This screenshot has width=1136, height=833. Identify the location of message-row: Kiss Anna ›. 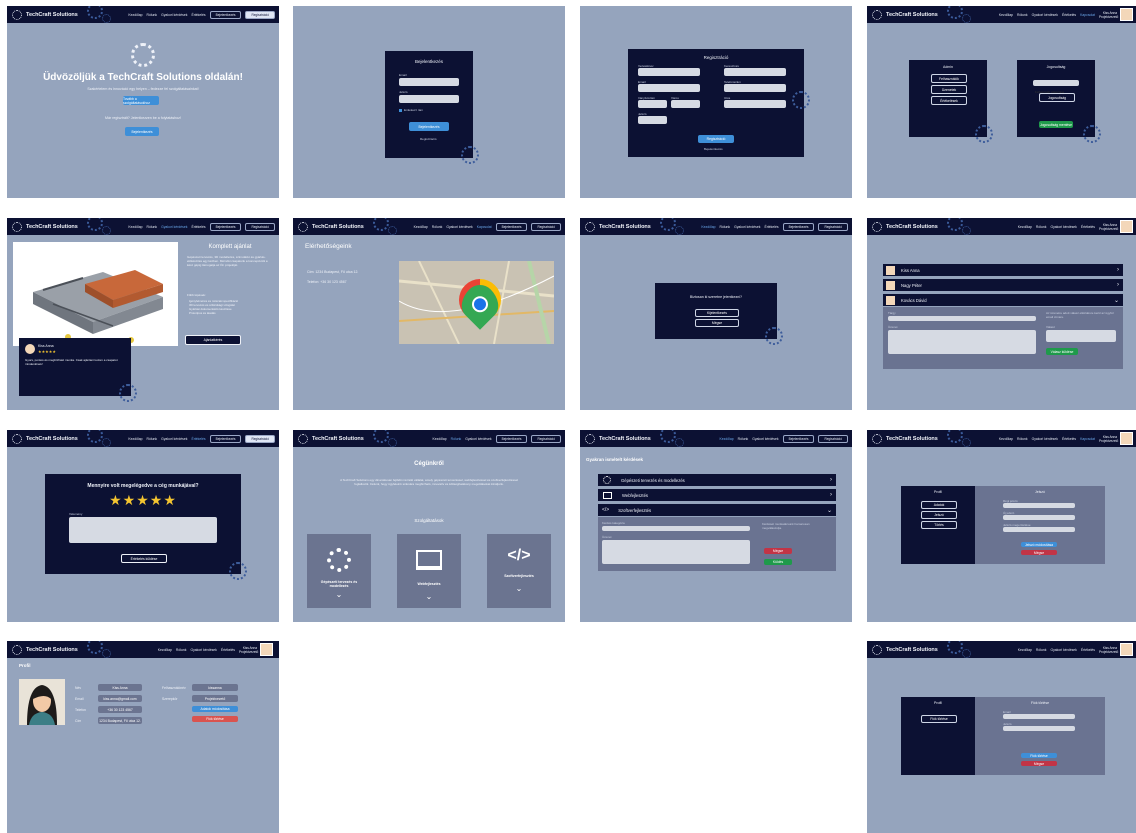
(1003, 270).